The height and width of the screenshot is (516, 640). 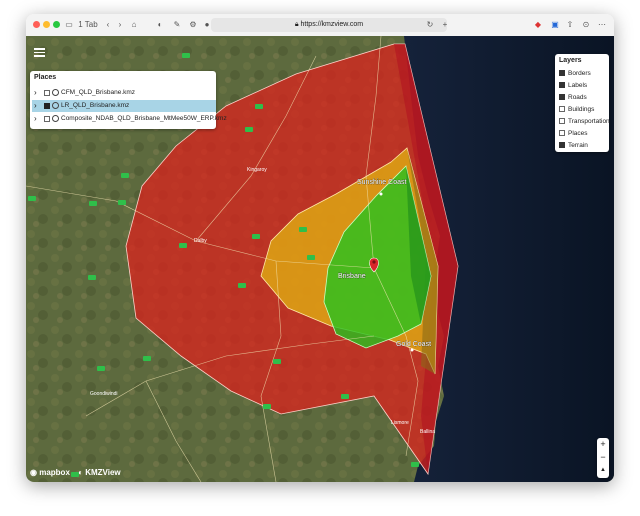 What do you see at coordinates (570, 25) in the screenshot?
I see `share-icon: ⇧` at bounding box center [570, 25].